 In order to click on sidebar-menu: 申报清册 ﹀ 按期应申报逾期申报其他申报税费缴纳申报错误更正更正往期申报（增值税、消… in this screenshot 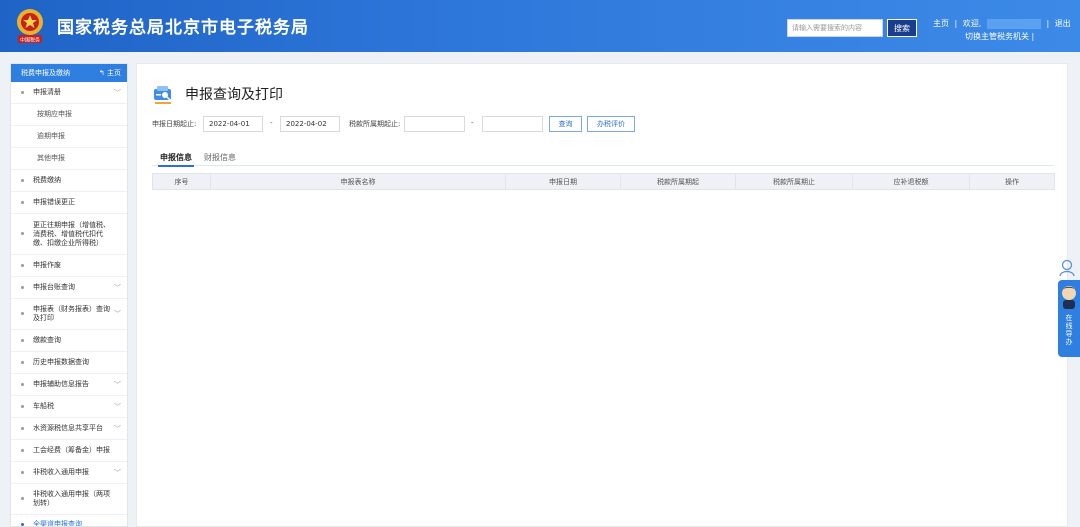, I will do `click(69, 304)`.